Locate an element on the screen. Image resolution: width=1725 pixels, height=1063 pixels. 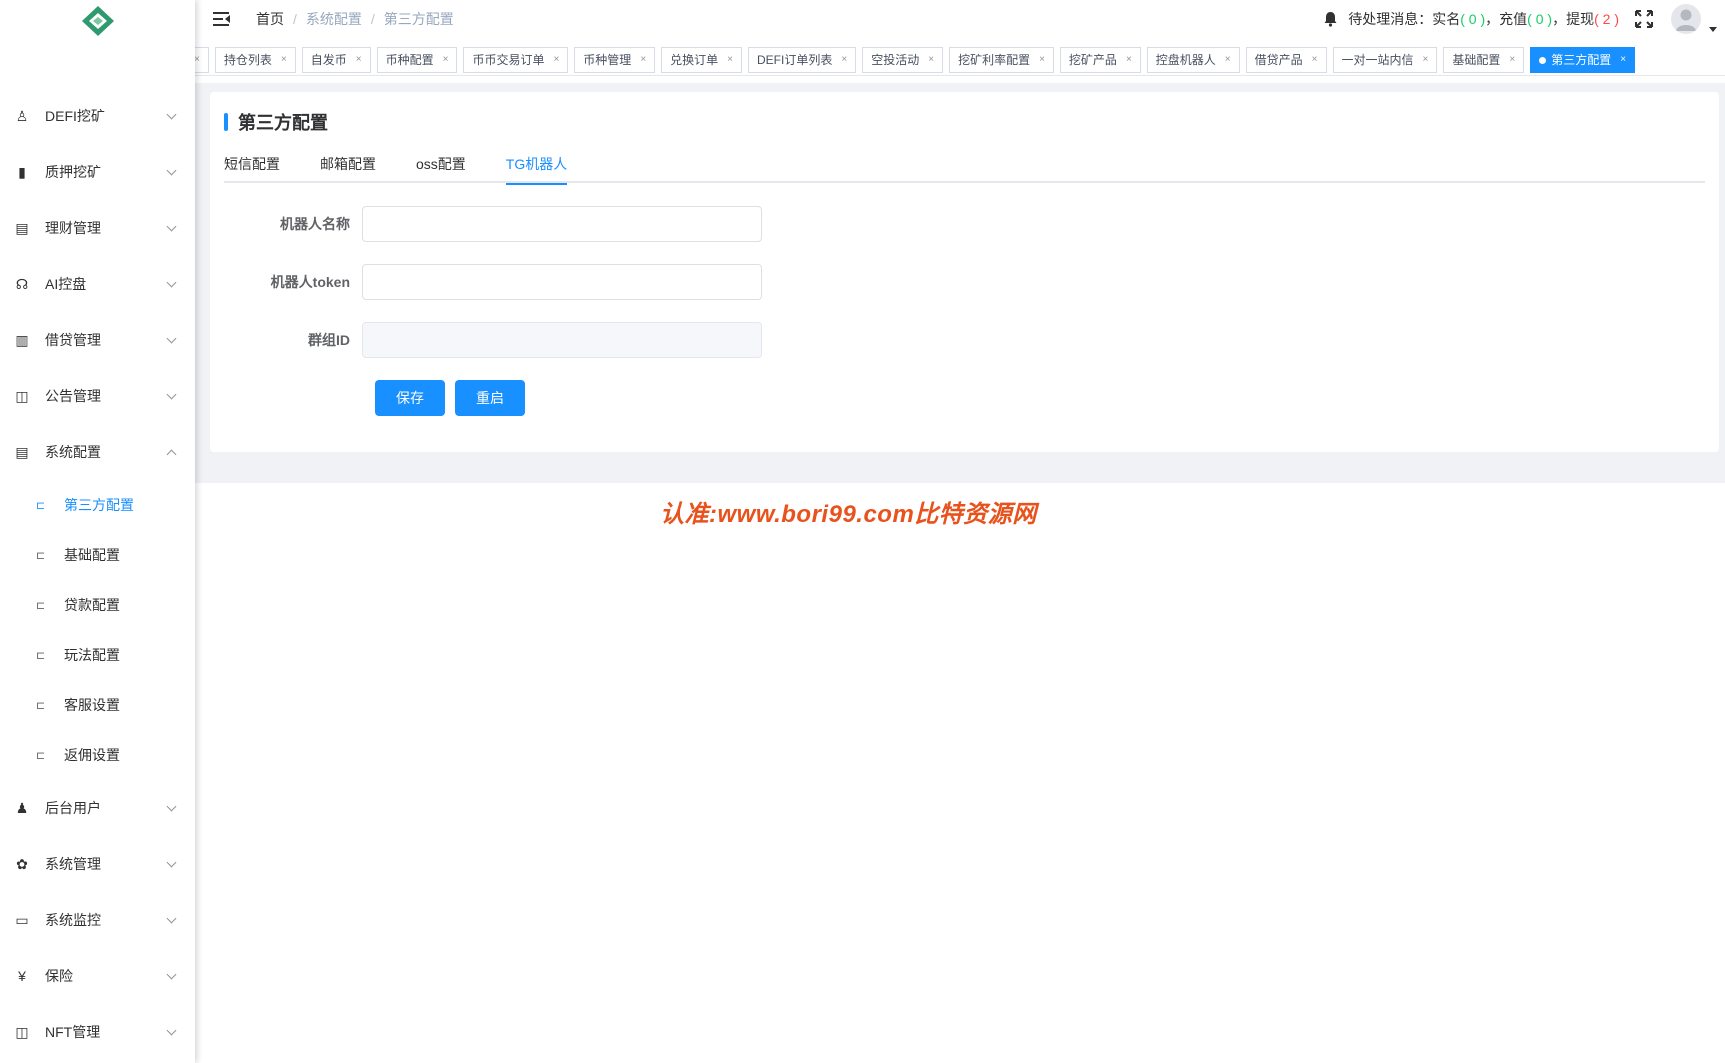
sidebar-item-label: AI控盘 is located at coordinates (66, 284).